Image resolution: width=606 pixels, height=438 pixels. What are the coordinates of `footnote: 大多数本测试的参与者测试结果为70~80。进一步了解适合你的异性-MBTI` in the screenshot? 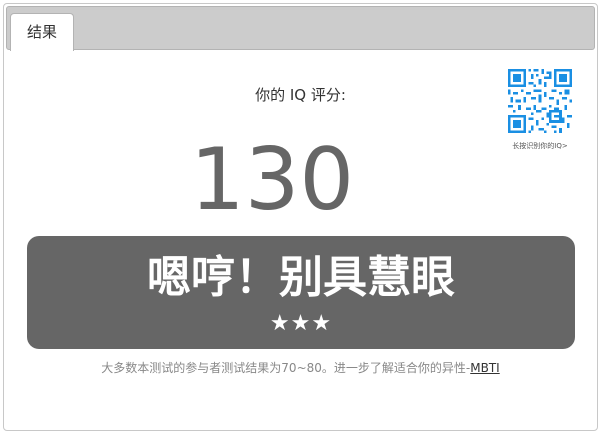 It's located at (300, 367).